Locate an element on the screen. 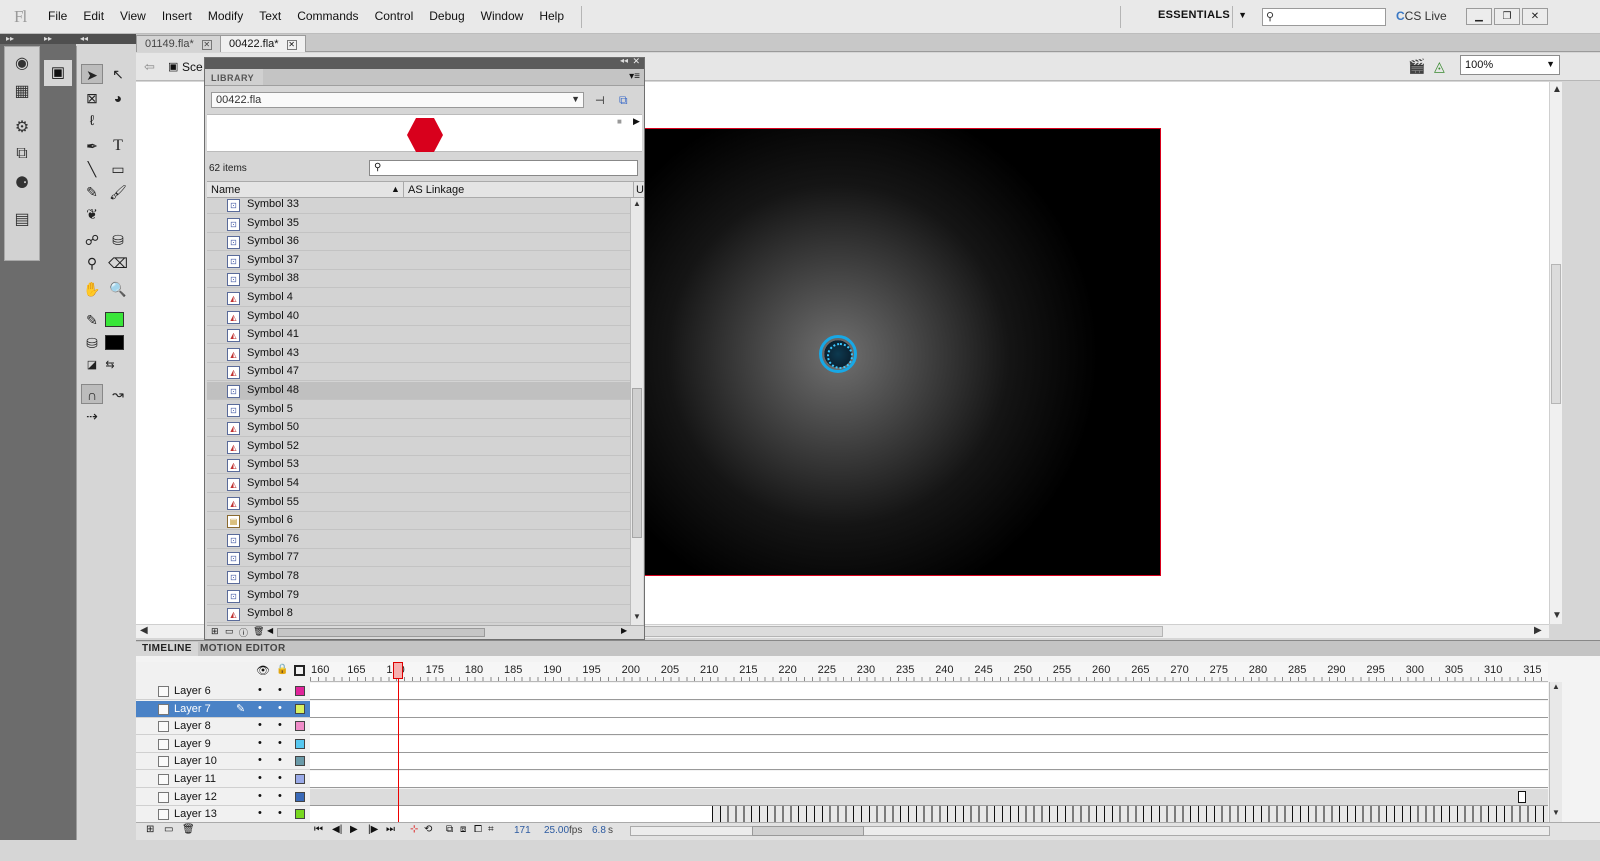 This screenshot has width=1600, height=861. keyframe-sequence is located at coordinates (1130, 814).